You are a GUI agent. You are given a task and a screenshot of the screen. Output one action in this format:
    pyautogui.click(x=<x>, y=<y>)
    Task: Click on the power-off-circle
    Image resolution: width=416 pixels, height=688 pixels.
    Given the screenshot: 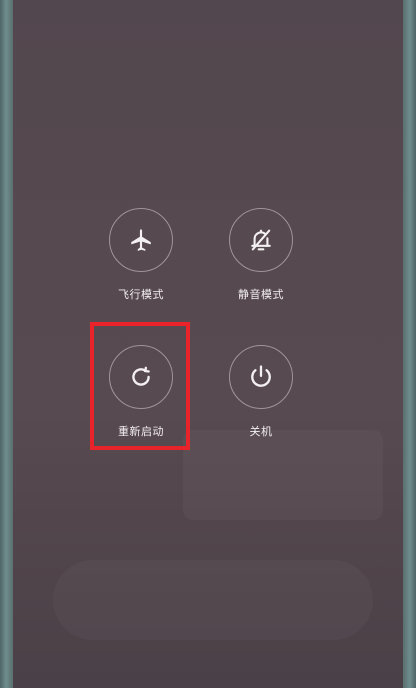 What is the action you would take?
    pyautogui.click(x=261, y=377)
    